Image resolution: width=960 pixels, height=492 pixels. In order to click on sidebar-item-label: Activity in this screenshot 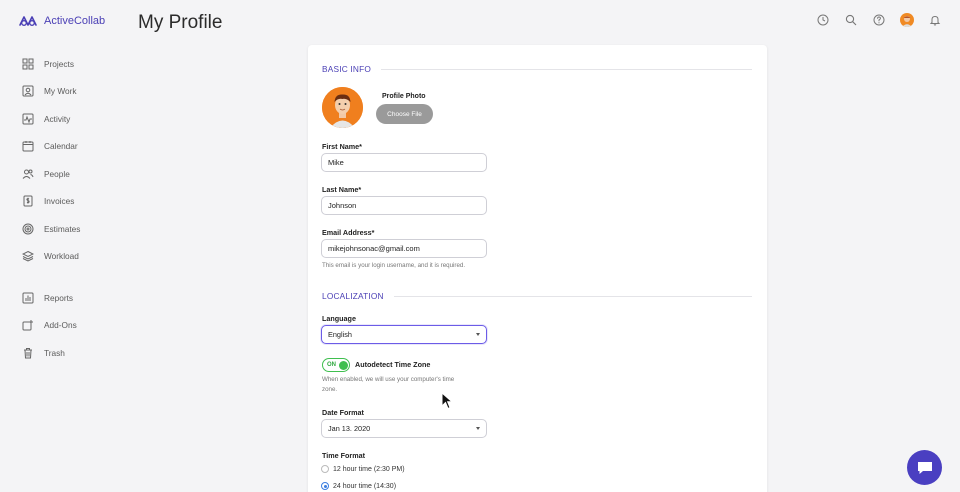, I will do `click(57, 118)`.